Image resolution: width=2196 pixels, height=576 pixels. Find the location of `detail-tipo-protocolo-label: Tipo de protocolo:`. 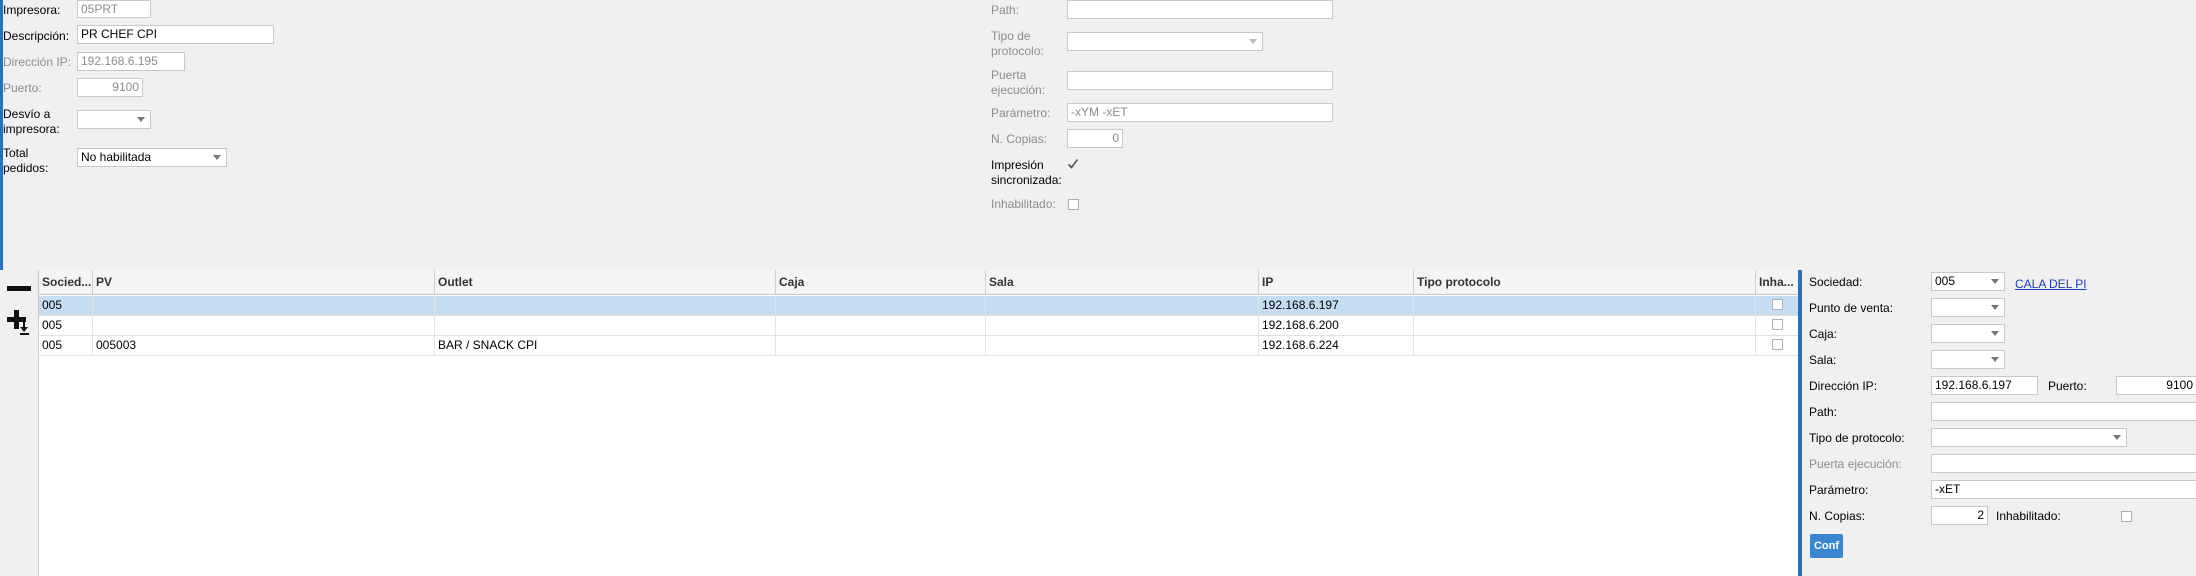

detail-tipo-protocolo-label: Tipo de protocolo: is located at coordinates (1857, 438).